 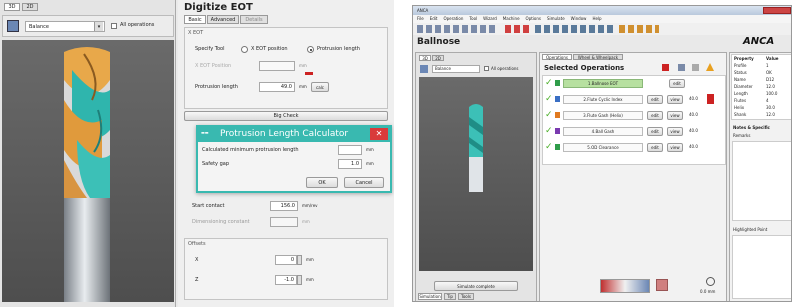 What do you see at coordinates (286, 116) in the screenshot?
I see `big-check-button: Big Check` at bounding box center [286, 116].